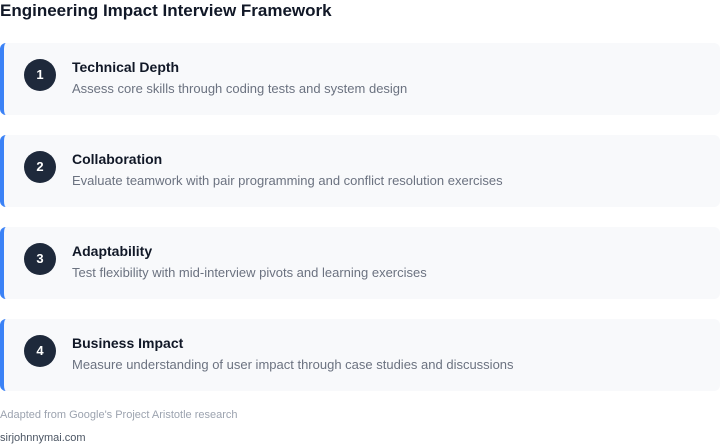 Image resolution: width=720 pixels, height=445 pixels. What do you see at coordinates (40, 75) in the screenshot?
I see `step-number-badge: 1` at bounding box center [40, 75].